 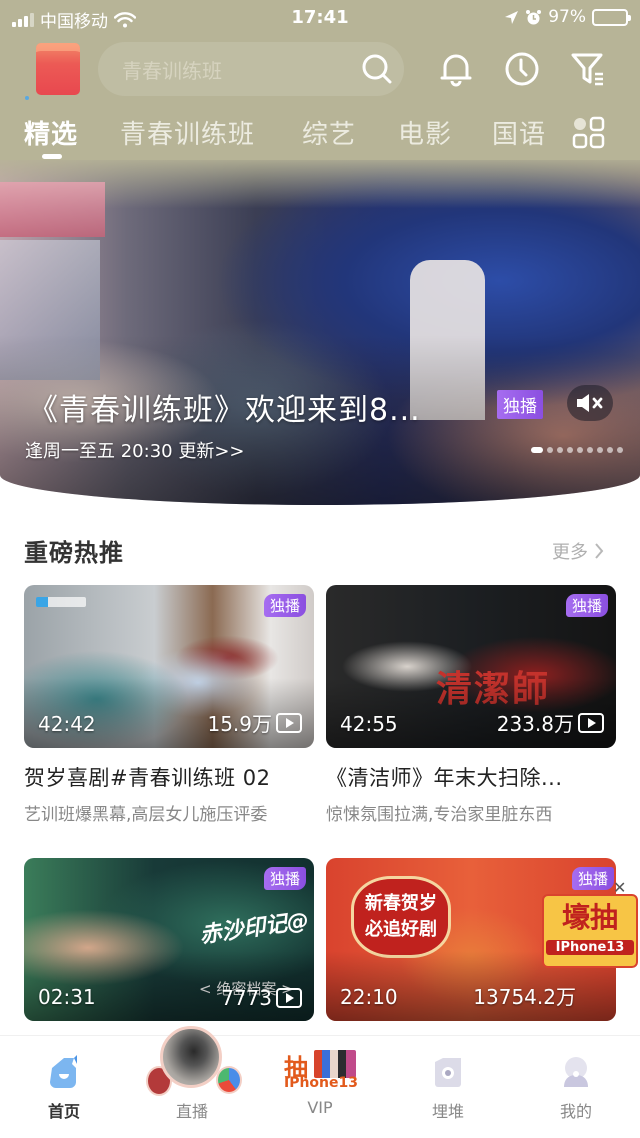 I want to click on search-icon, so click(x=377, y=69).